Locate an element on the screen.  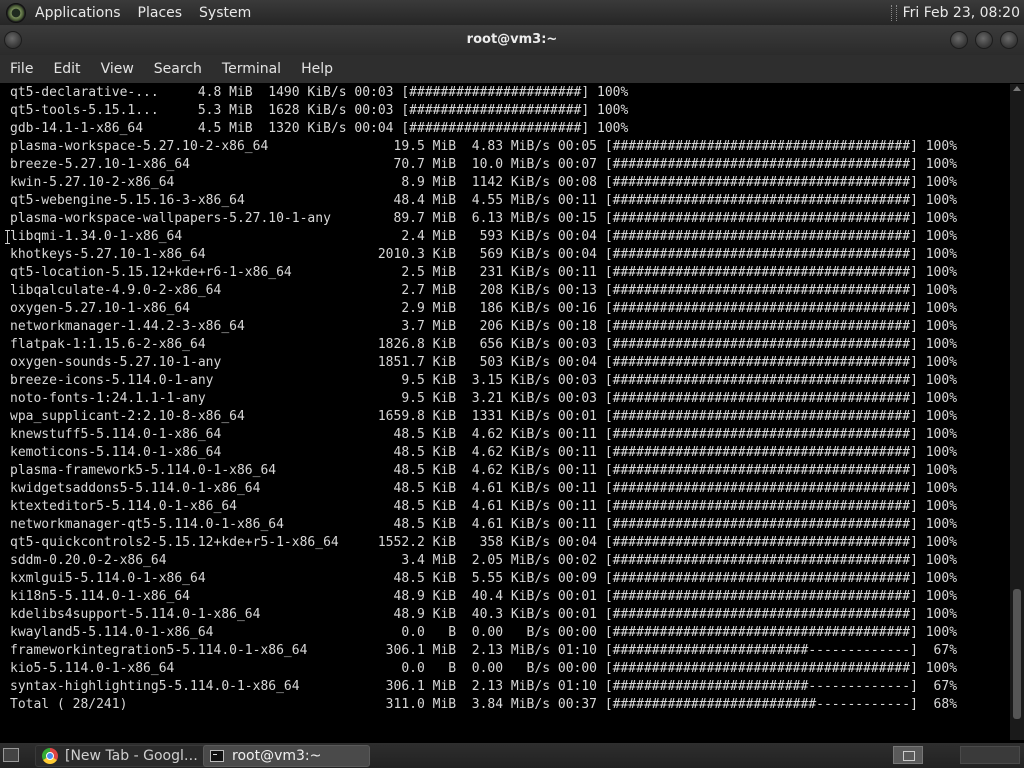
panel-menus: Applications Places System is located at coordinates (137, 12).